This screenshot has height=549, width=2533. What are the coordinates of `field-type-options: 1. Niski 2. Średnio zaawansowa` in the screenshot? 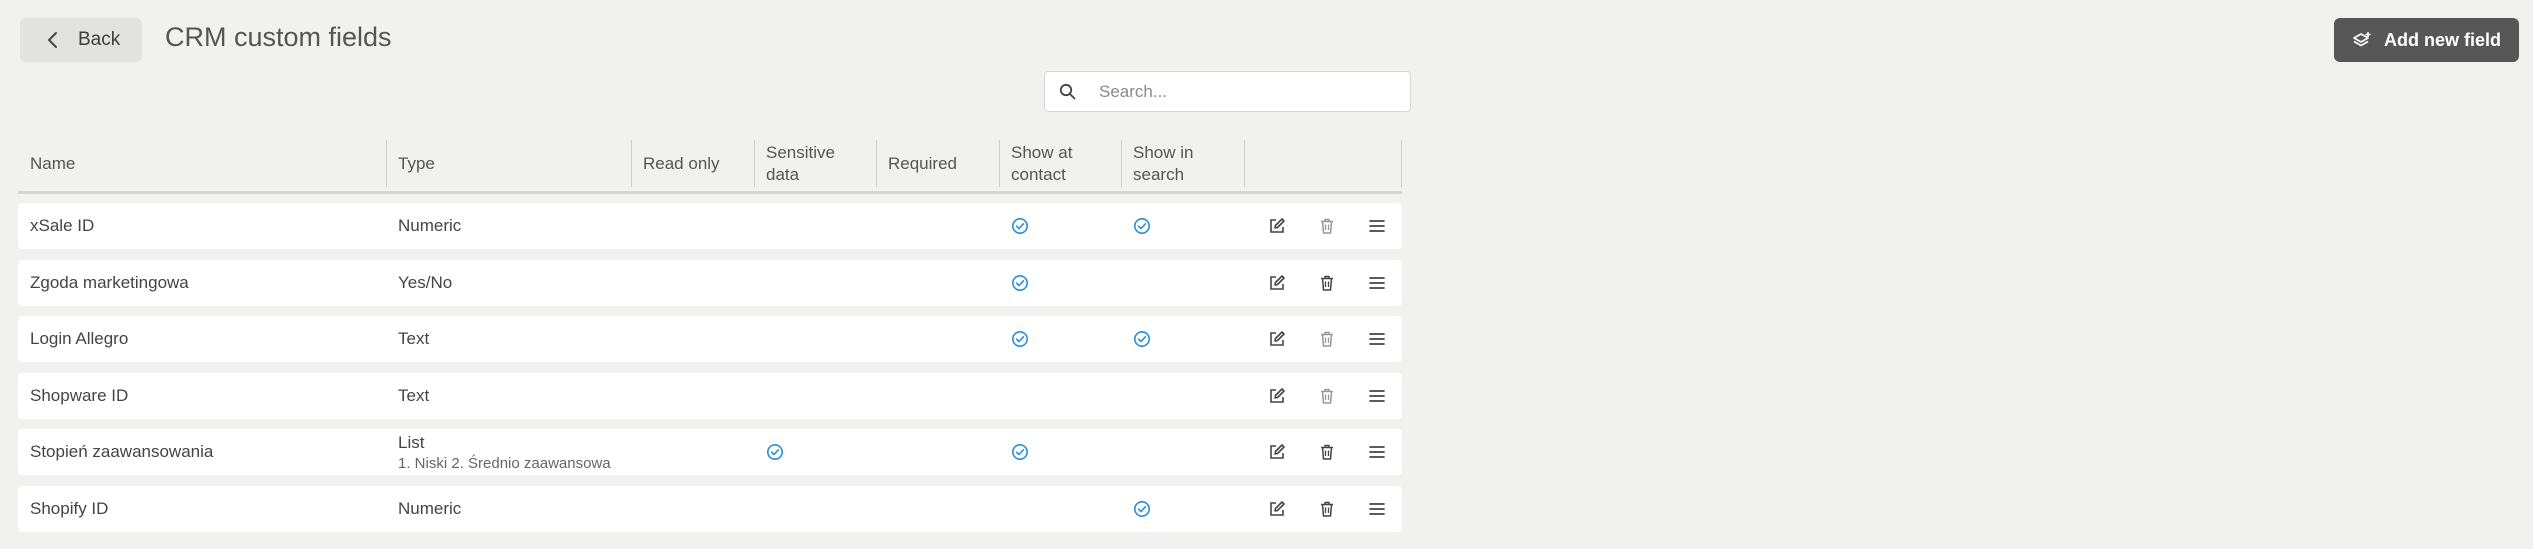 It's located at (504, 463).